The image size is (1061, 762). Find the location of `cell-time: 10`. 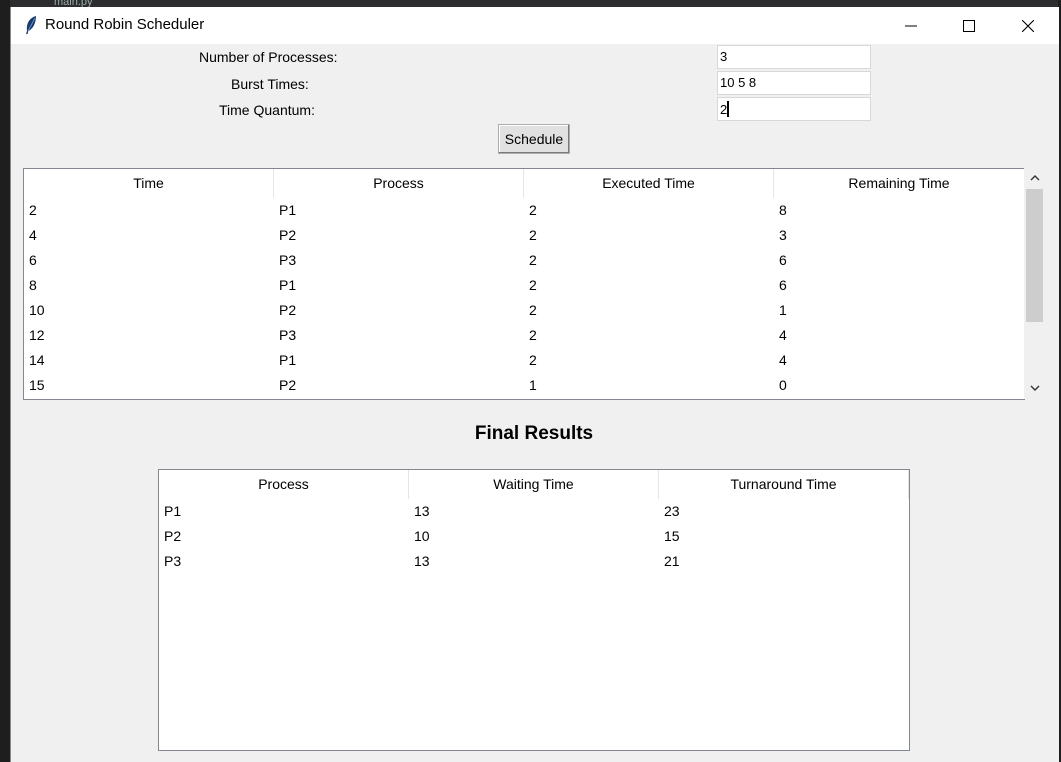

cell-time: 10 is located at coordinates (37, 310).